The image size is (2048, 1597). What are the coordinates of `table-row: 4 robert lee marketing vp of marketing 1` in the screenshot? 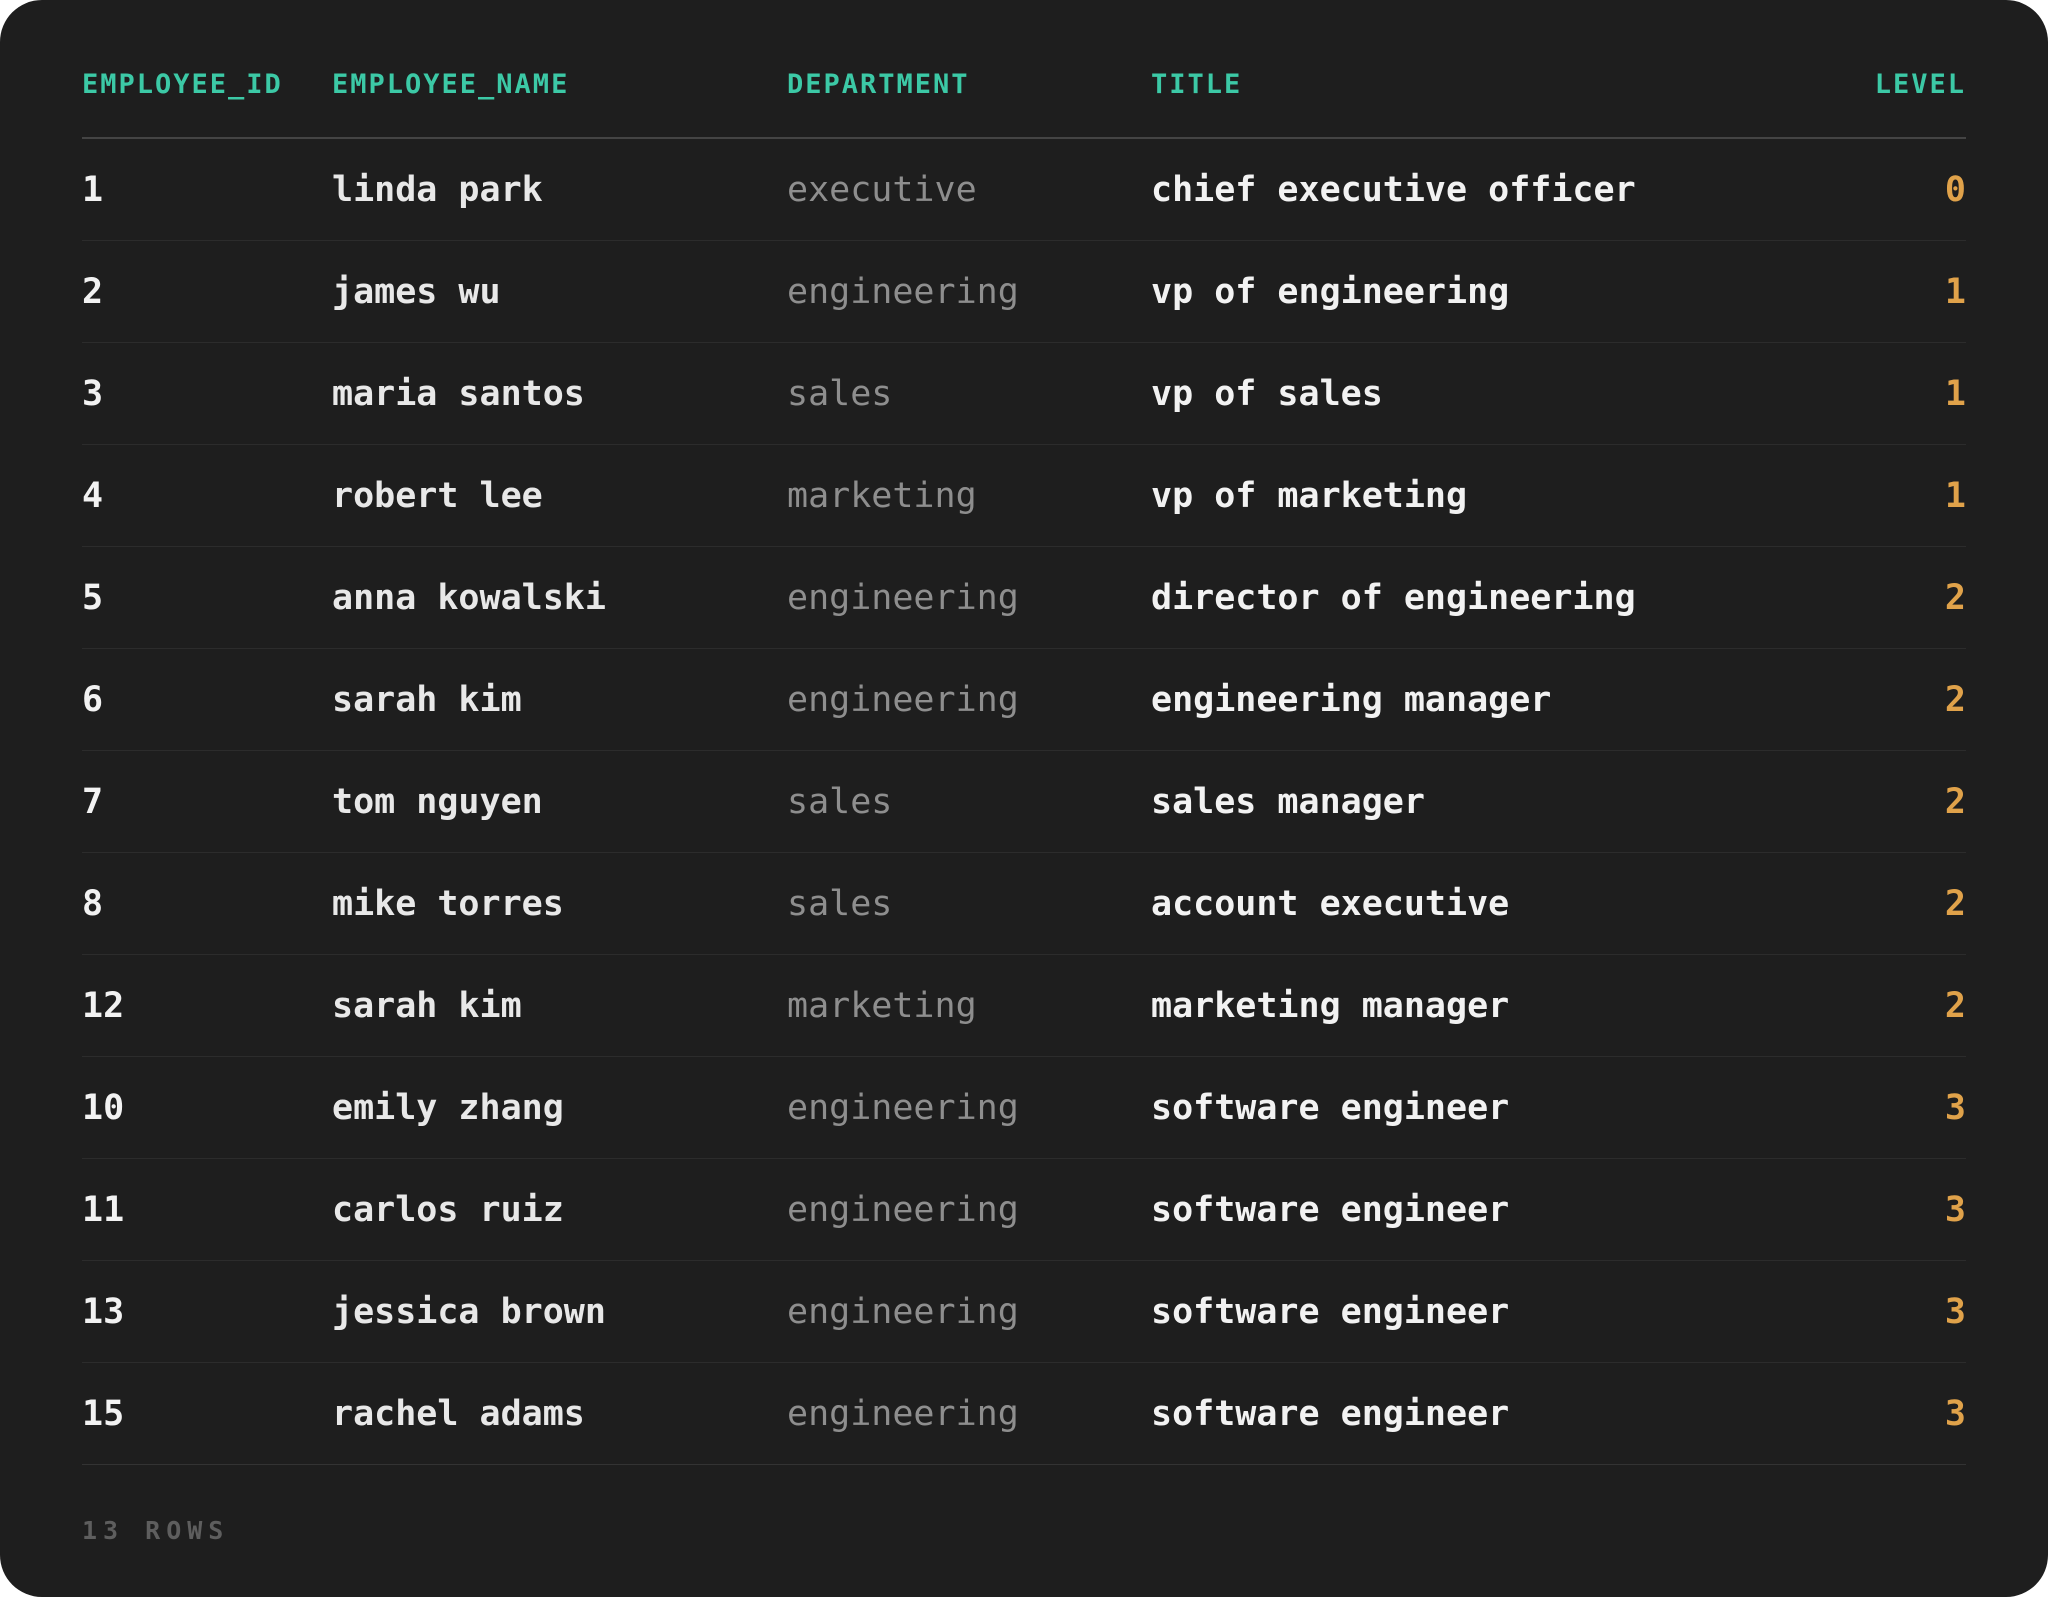 It's located at (1024, 495).